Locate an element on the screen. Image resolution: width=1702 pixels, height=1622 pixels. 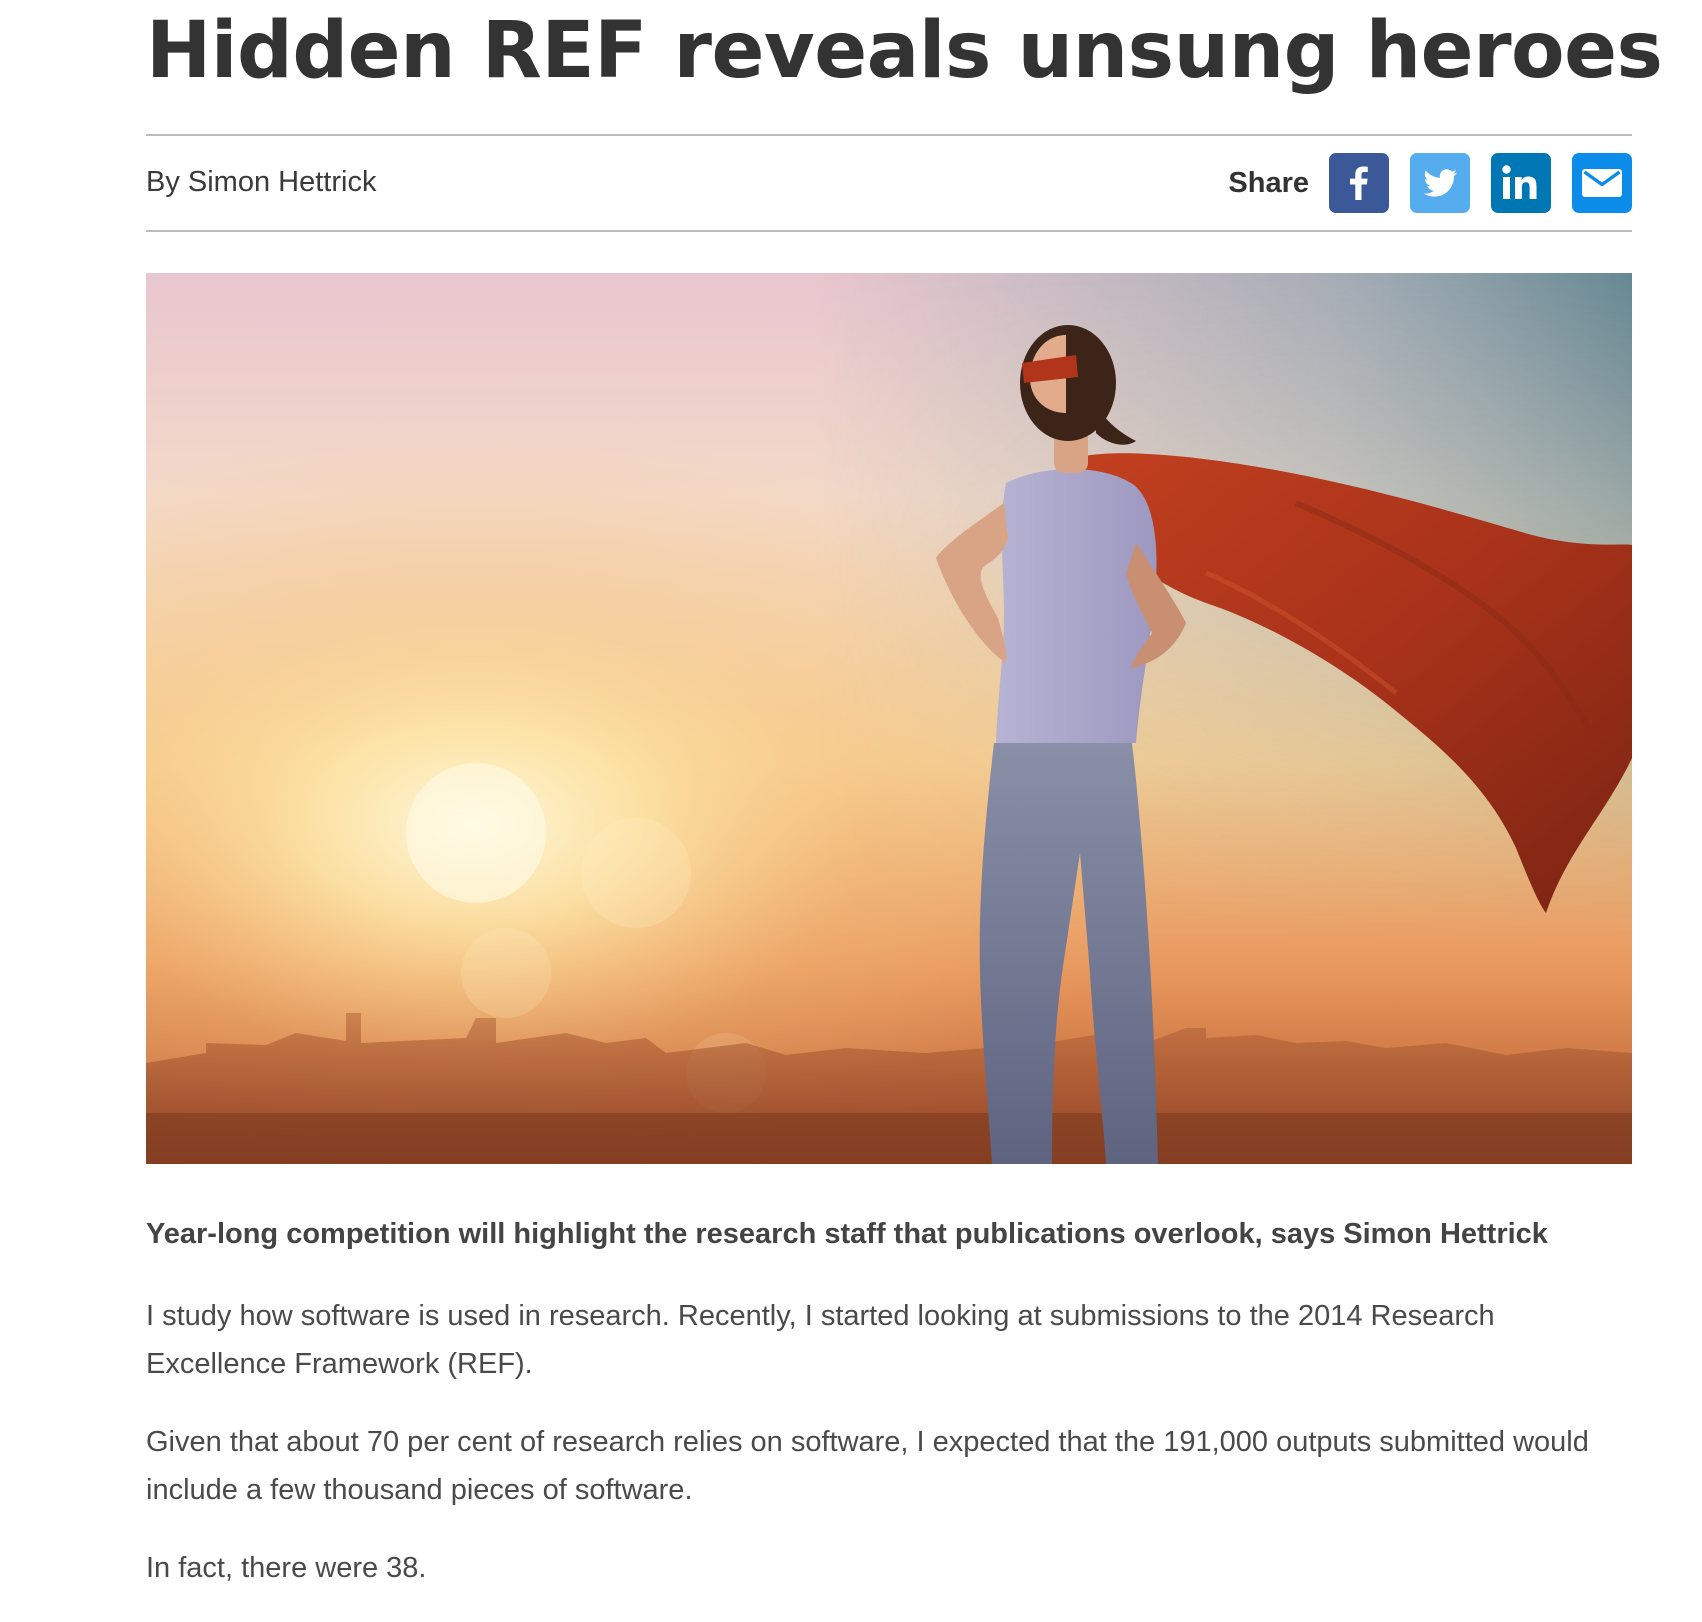
byline: By Simon Hettrick is located at coordinates (261, 182).